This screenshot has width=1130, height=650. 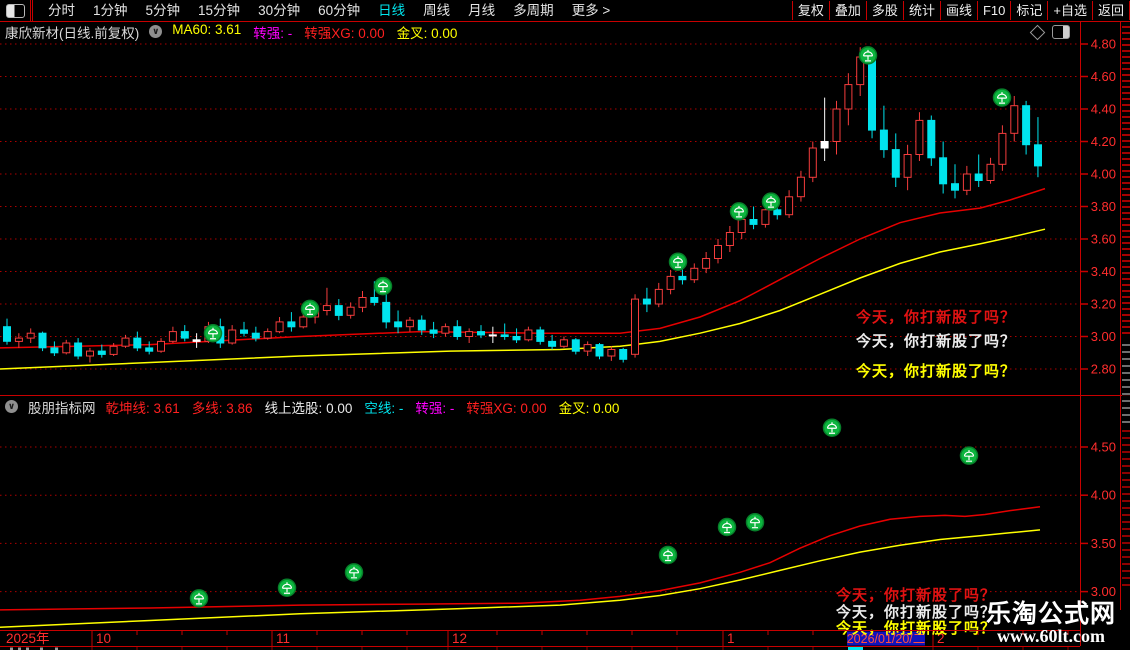 What do you see at coordinates (1050, 614) in the screenshot?
I see `watermark-title: 乐淘公式网` at bounding box center [1050, 614].